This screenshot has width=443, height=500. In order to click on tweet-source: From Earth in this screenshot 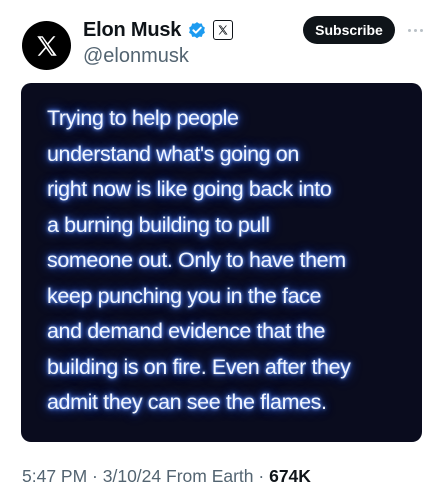, I will do `click(207, 476)`.